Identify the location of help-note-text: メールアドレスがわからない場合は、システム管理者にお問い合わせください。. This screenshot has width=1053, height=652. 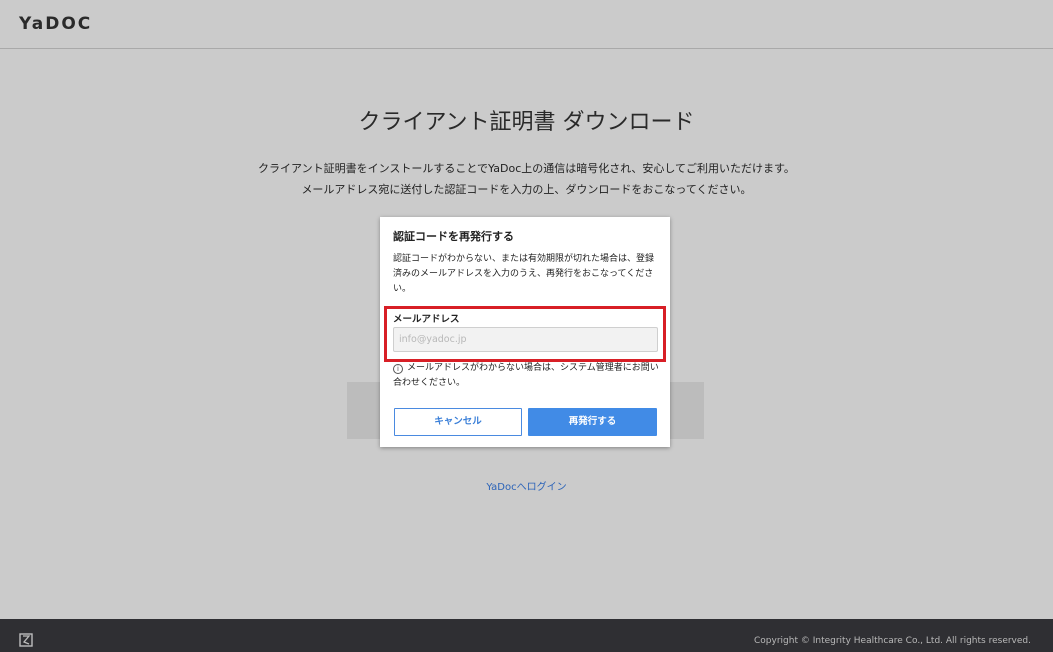
(526, 375).